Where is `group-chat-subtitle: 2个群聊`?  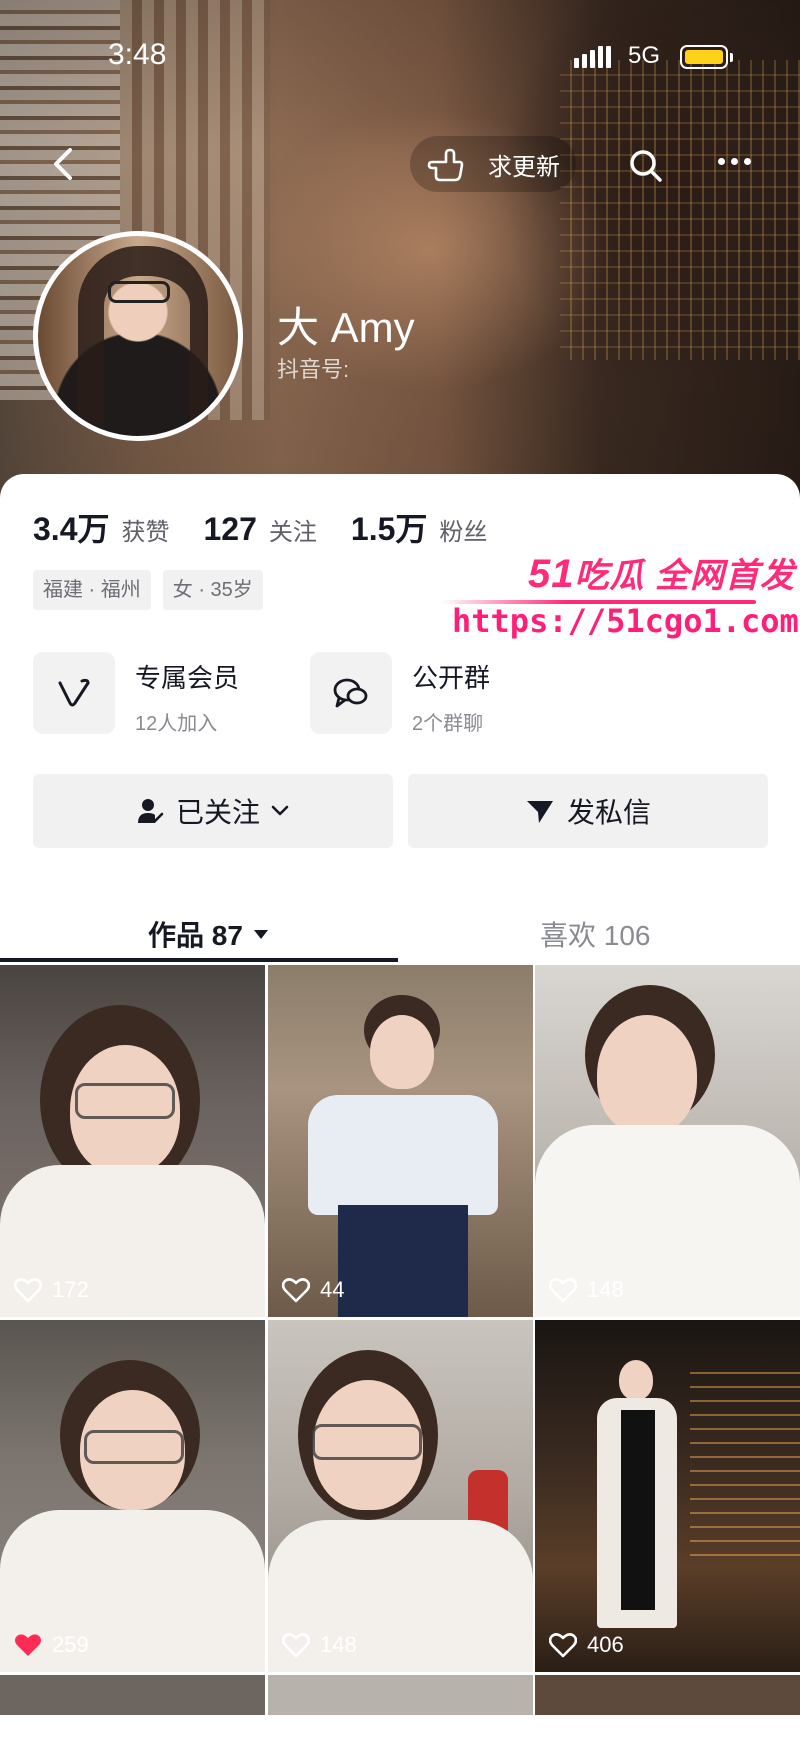
group-chat-subtitle: 2个群聊 is located at coordinates (448, 724).